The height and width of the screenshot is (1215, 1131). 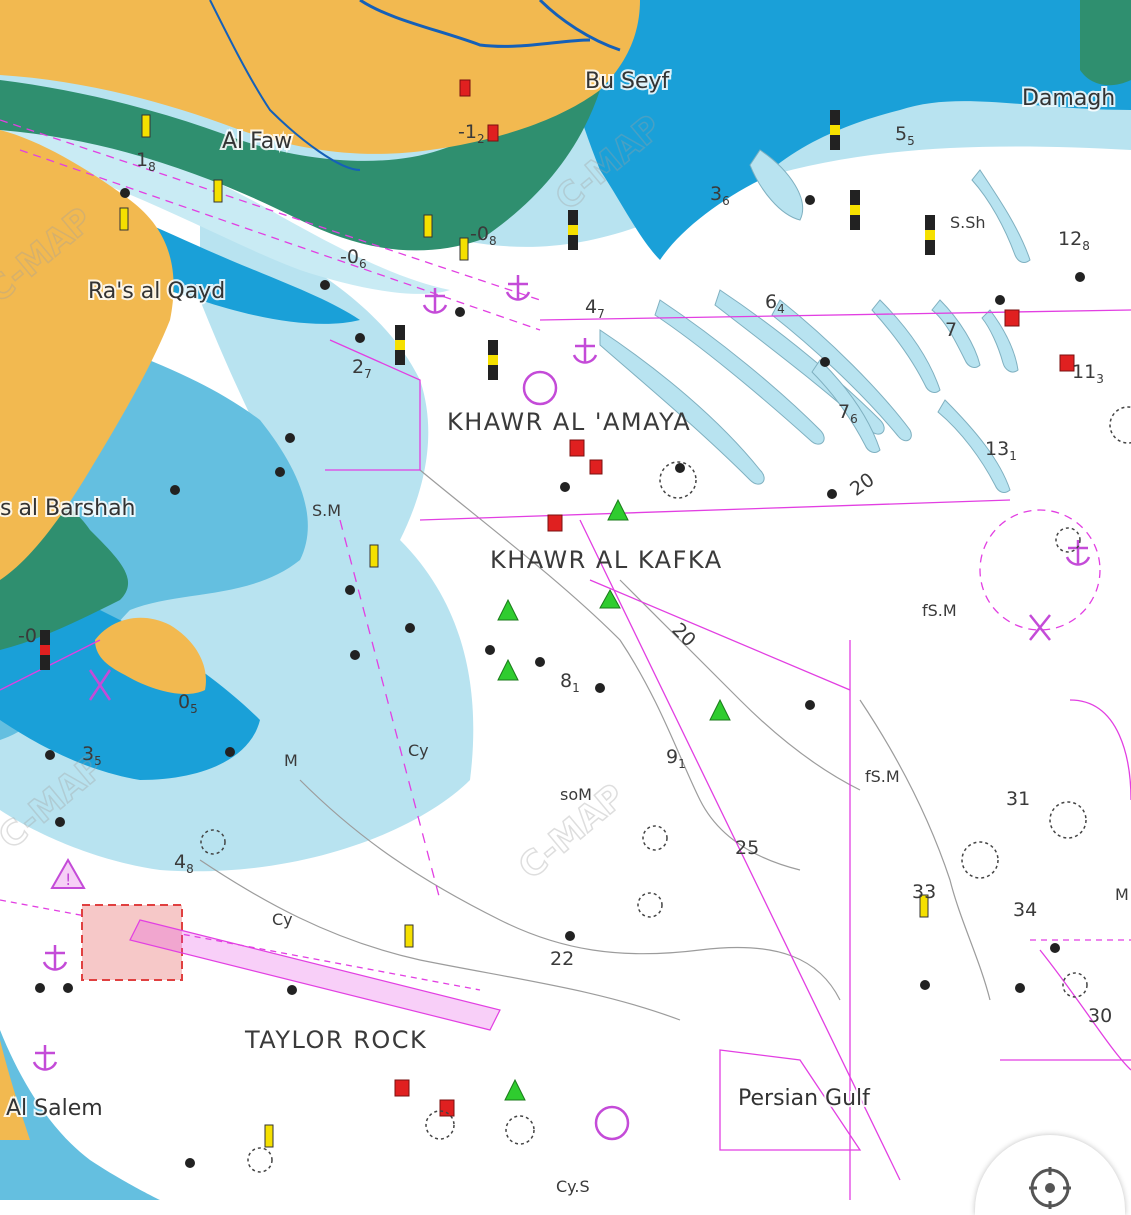 I want to click on place-al-faw: Al Faw, so click(x=257, y=141).